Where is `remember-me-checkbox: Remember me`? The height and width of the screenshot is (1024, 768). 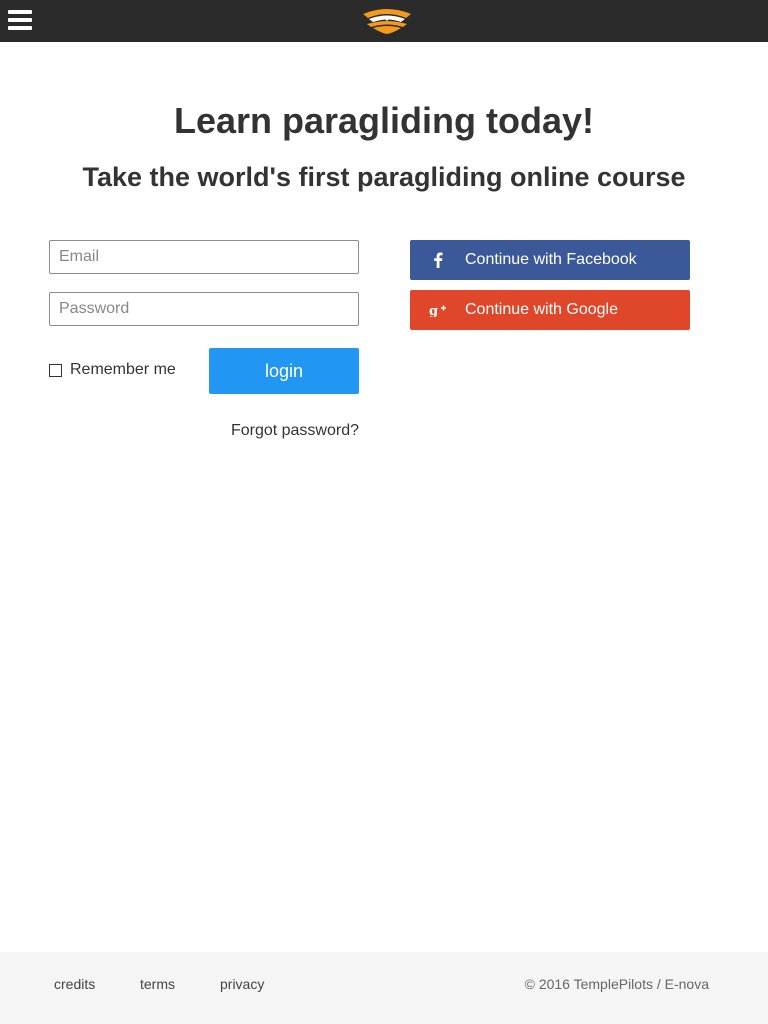 remember-me-checkbox: Remember me is located at coordinates (112, 370).